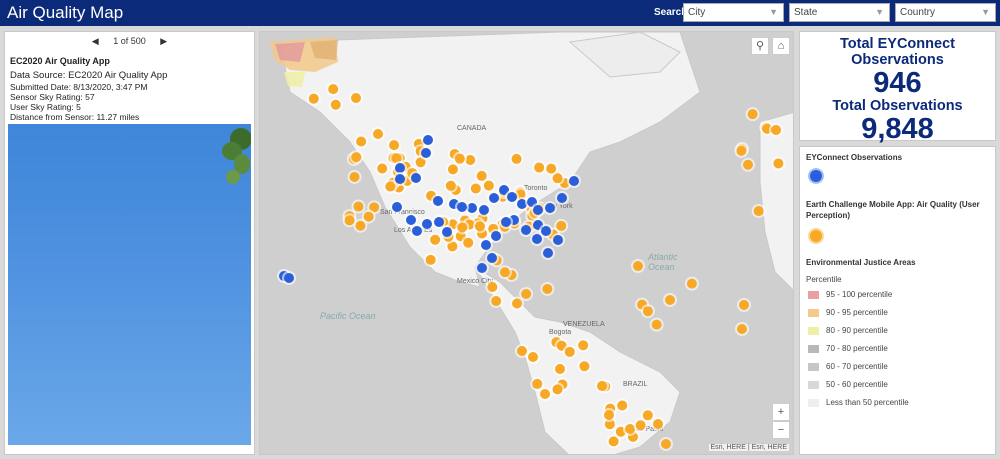  Describe the element at coordinates (781, 412) in the screenshot. I see `zoom-in-button: +` at that location.